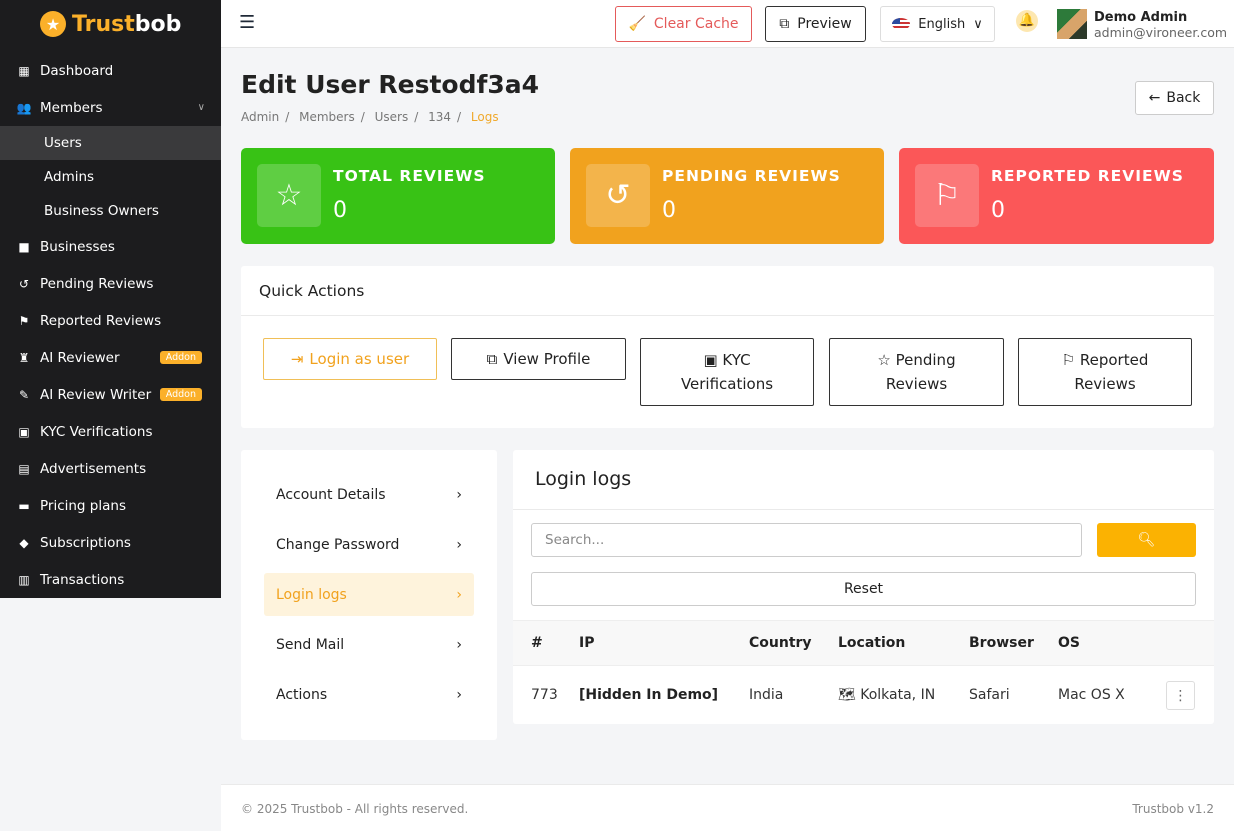  What do you see at coordinates (247, 22) in the screenshot?
I see `hamburger-menu-icon: ☰` at bounding box center [247, 22].